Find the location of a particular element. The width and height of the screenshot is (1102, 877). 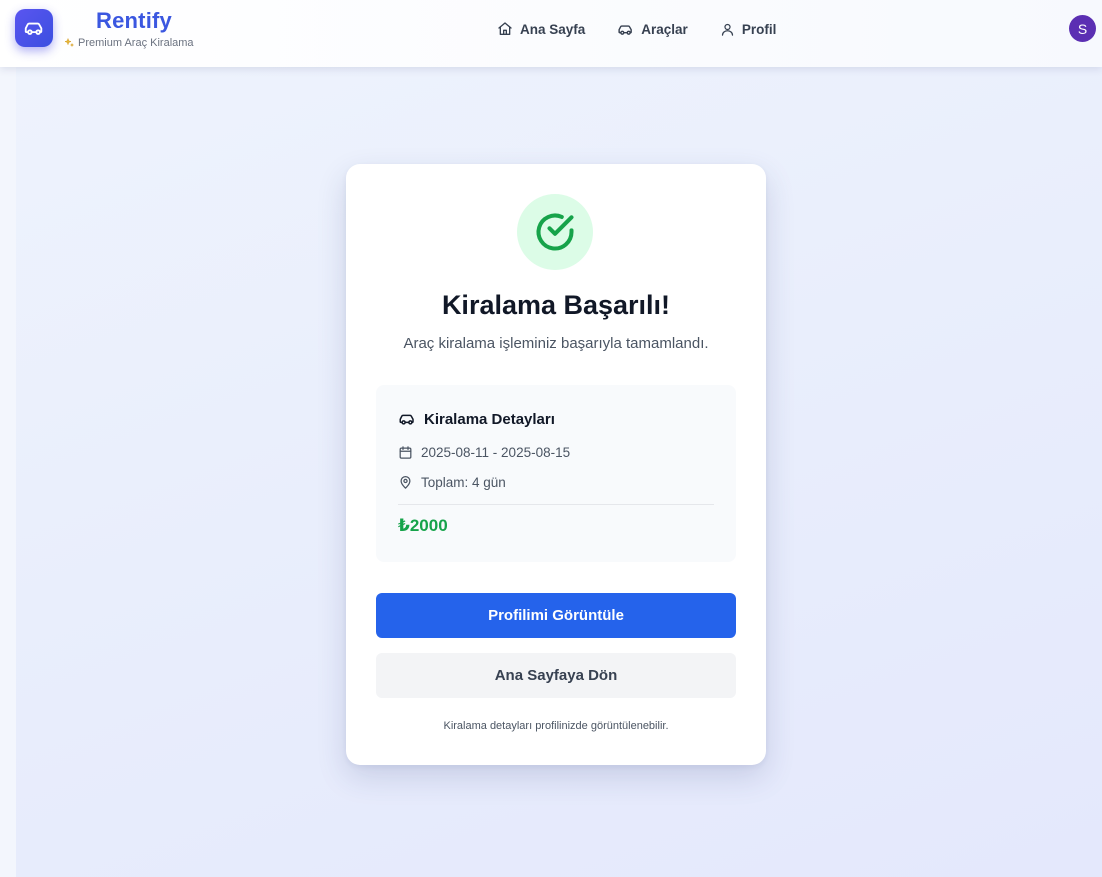

rental-details-heading-text: Kiralama Detayları is located at coordinates (489, 419).